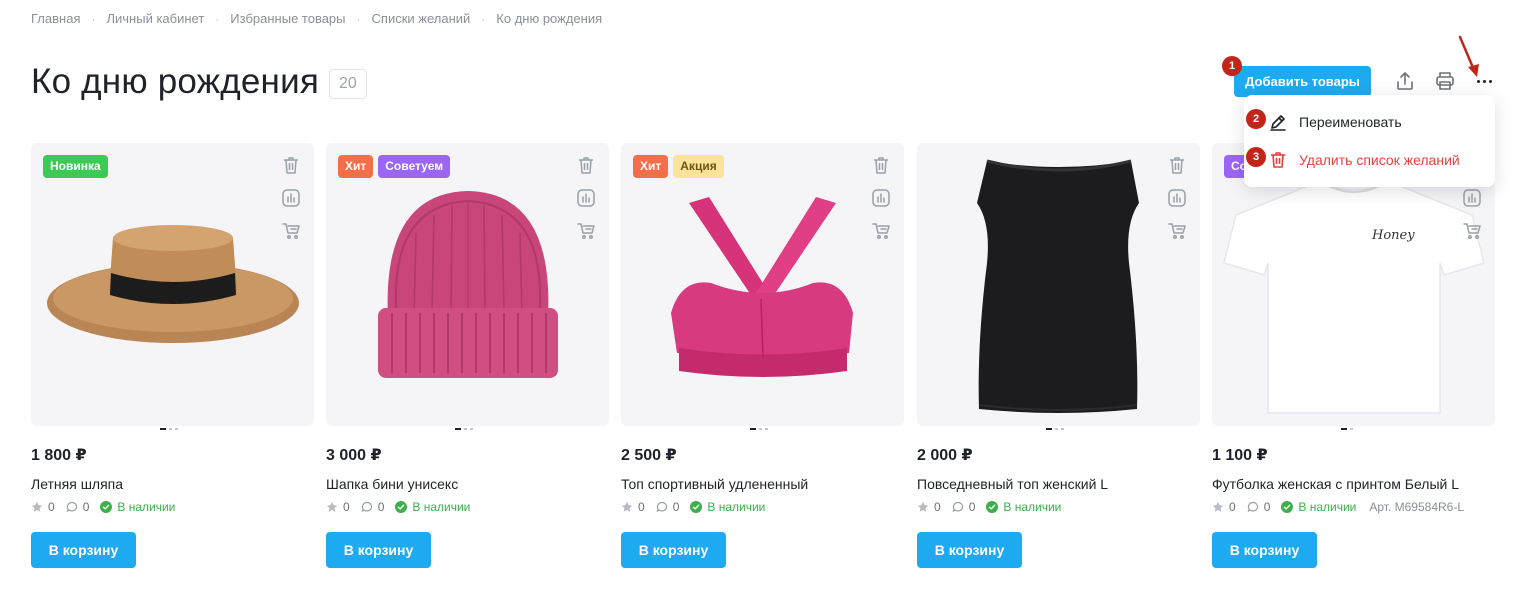 This screenshot has width=1537, height=602. What do you see at coordinates (1256, 119) in the screenshot?
I see `annotation-marker-2: 2` at bounding box center [1256, 119].